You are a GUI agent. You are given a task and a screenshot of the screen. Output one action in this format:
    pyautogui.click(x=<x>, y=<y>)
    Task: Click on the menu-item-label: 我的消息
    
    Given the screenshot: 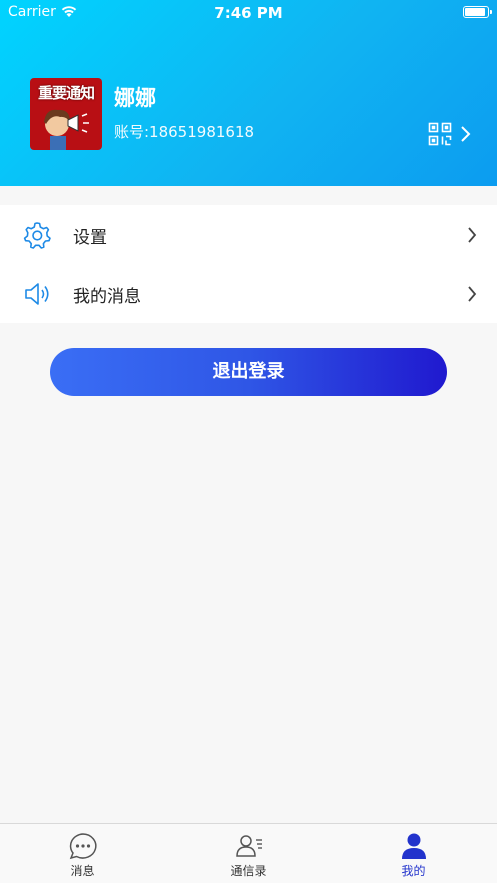 What is the action you would take?
    pyautogui.click(x=107, y=297)
    